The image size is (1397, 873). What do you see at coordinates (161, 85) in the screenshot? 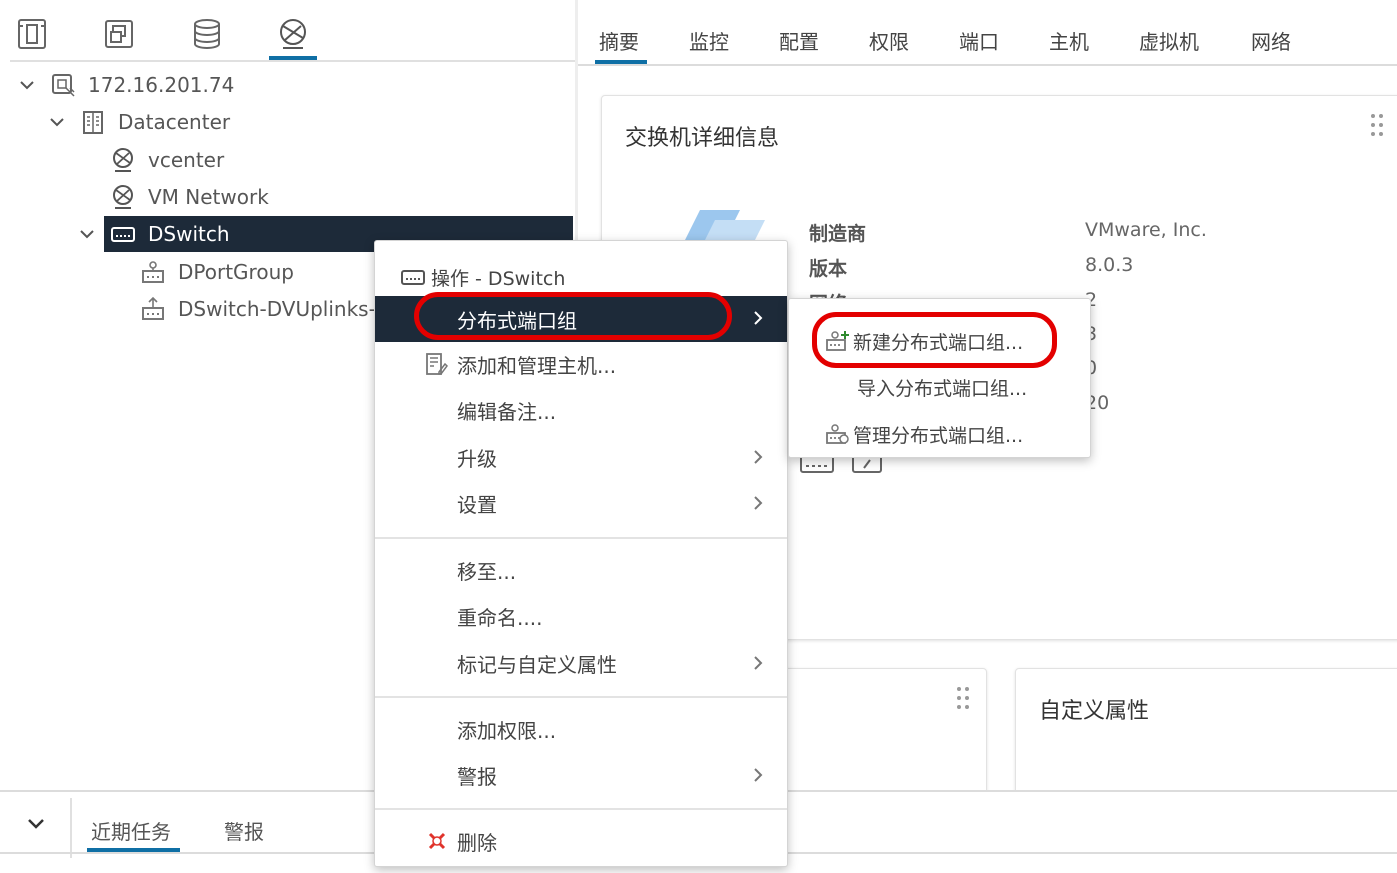
I see `tree-label: 172.16.201.74` at bounding box center [161, 85].